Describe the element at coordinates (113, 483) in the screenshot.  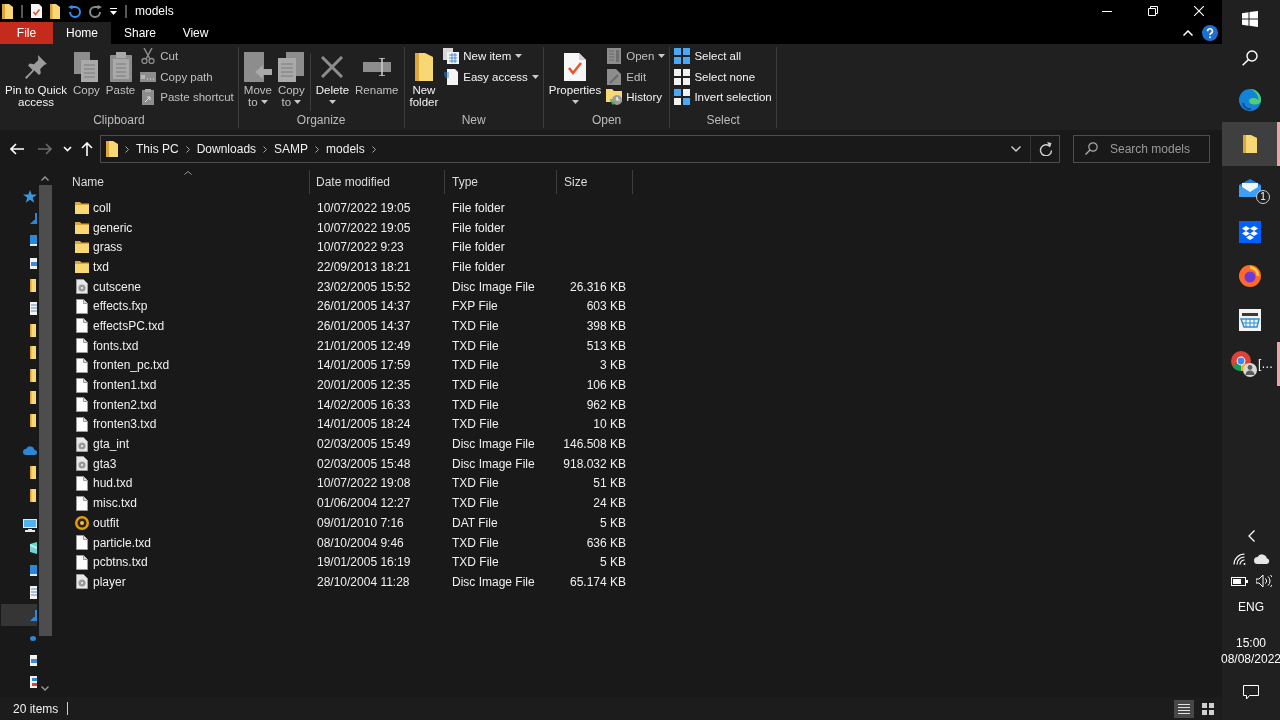
I see `file-name: hud.txd` at that location.